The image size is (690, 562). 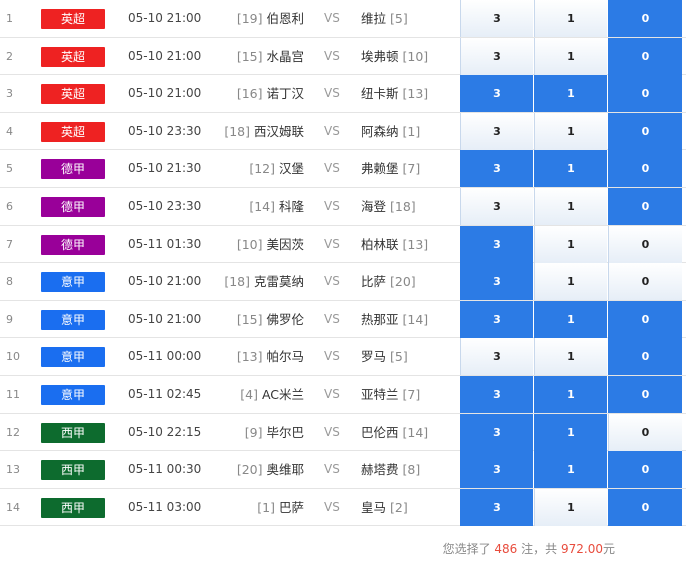 I want to click on home-team: [10] 美因茨, so click(x=270, y=244).